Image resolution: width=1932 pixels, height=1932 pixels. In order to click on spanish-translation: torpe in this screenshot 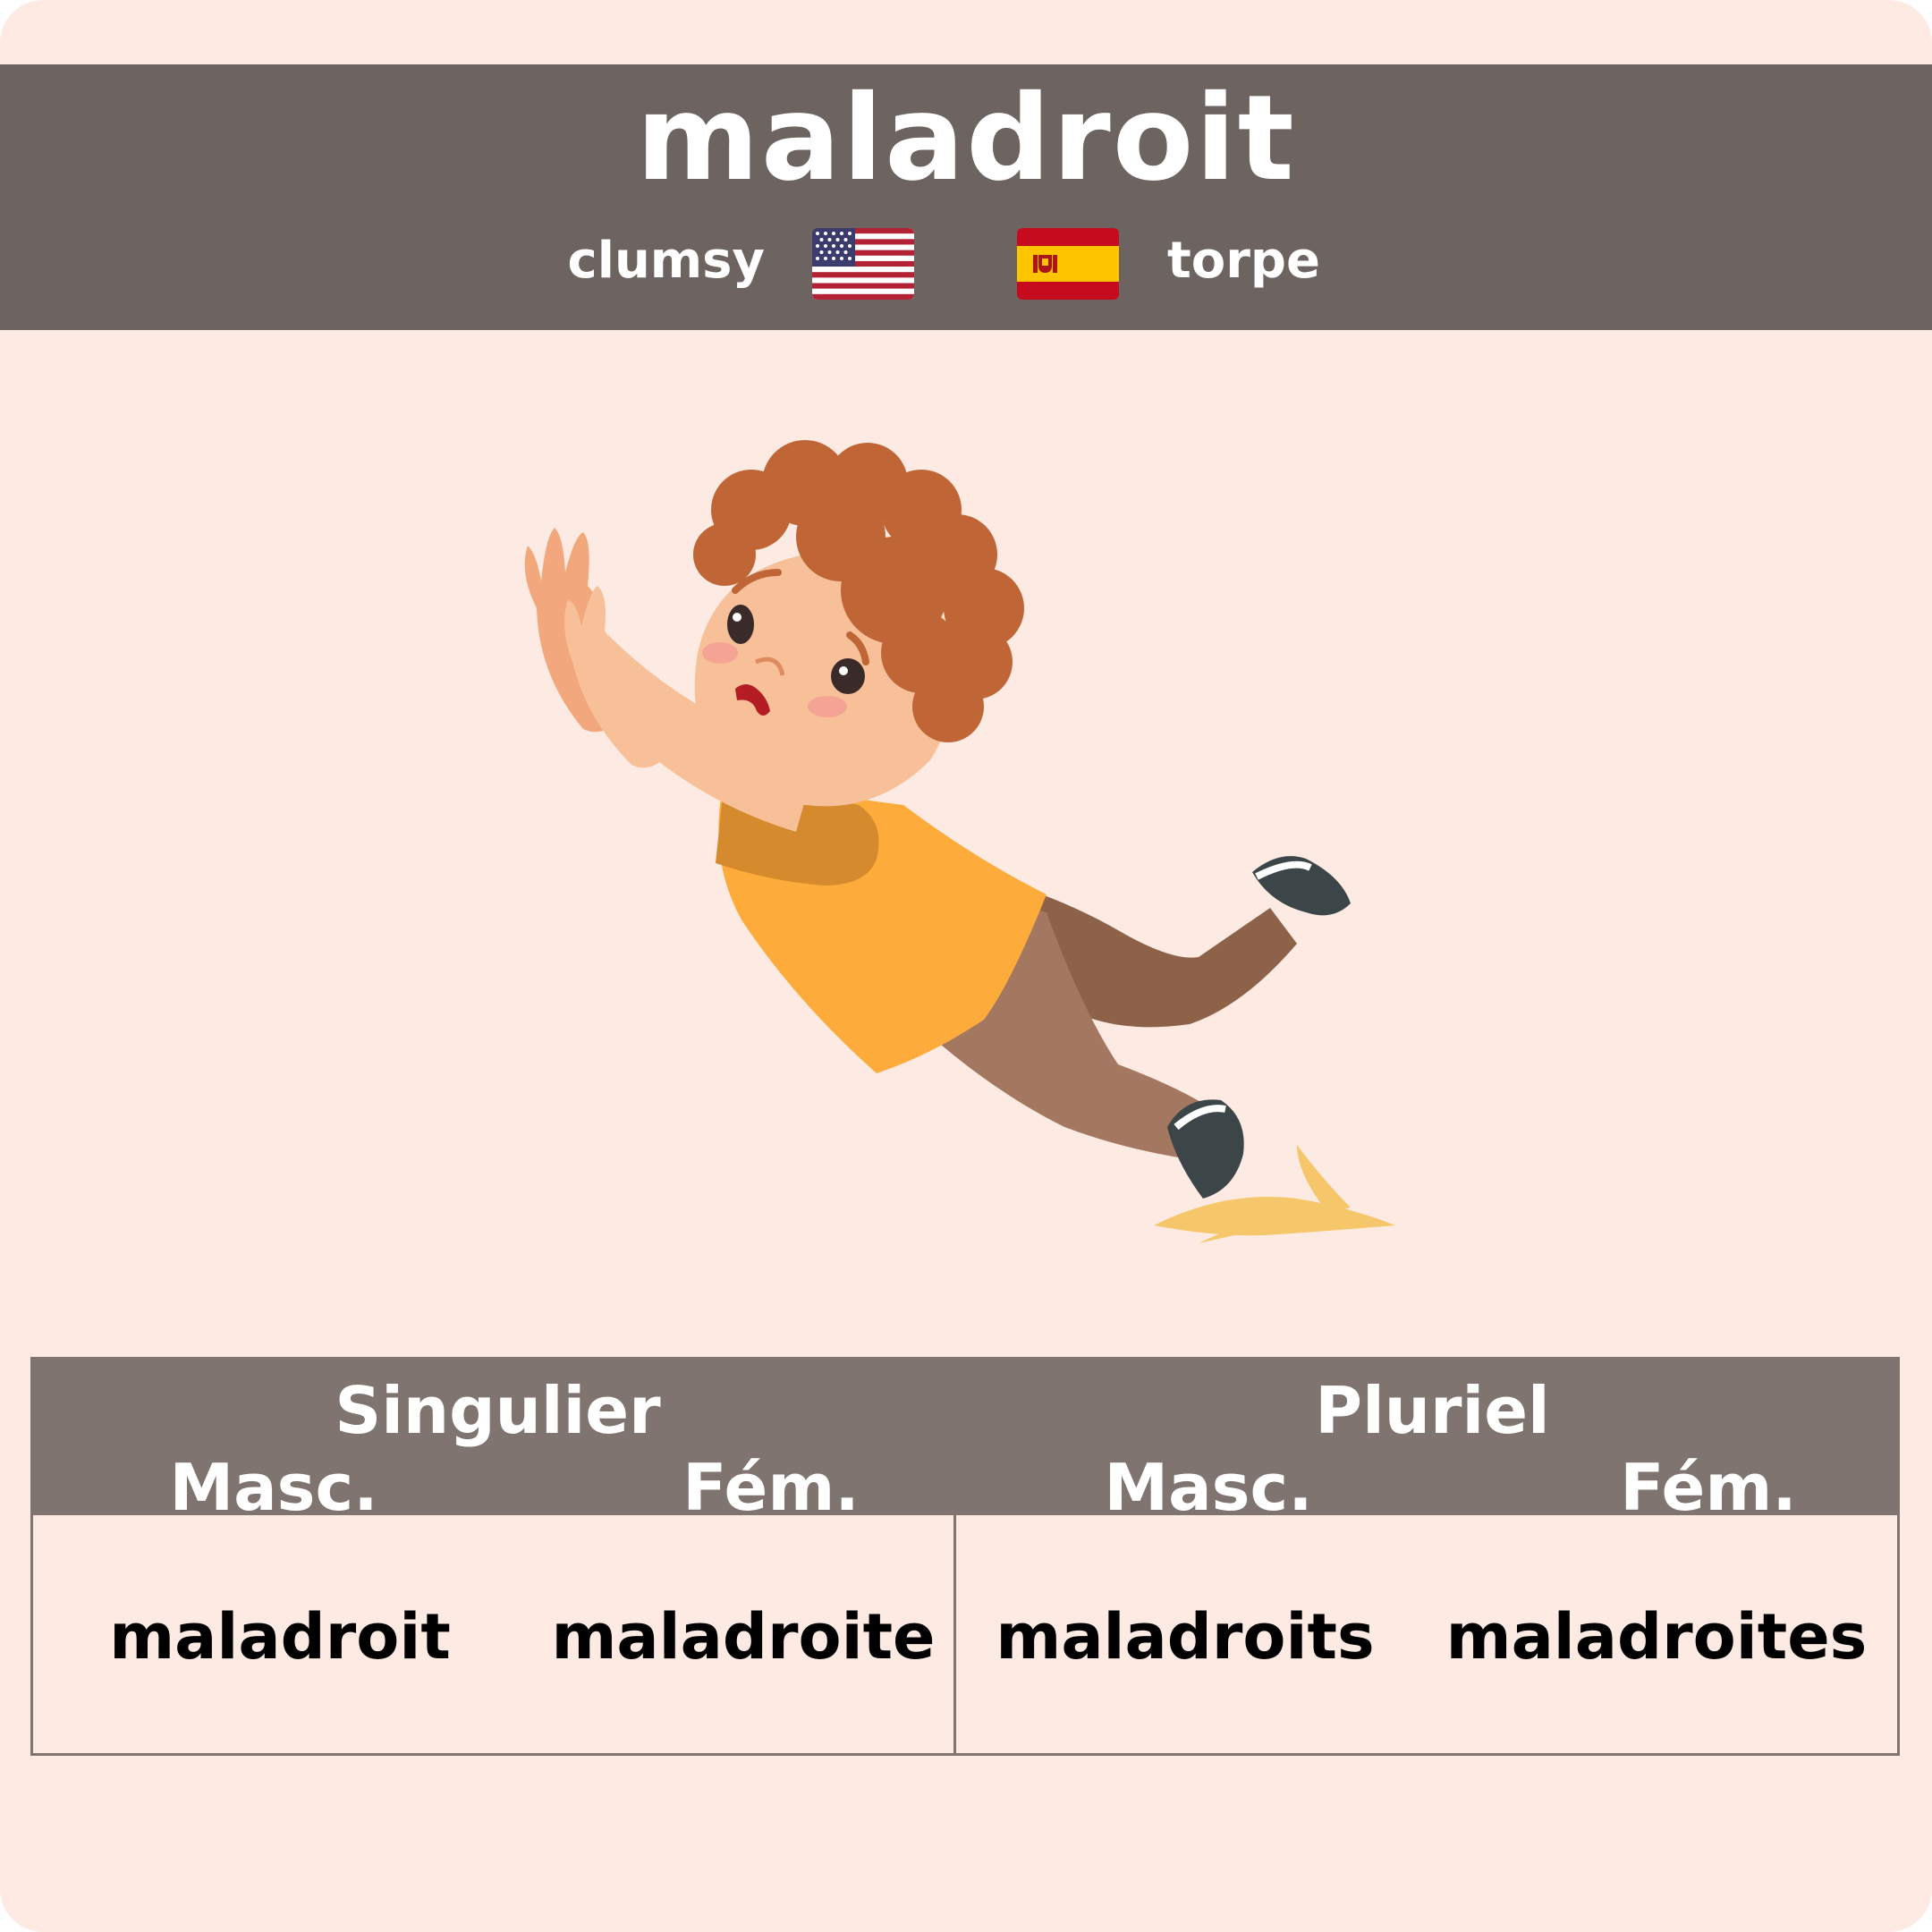, I will do `click(1243, 261)`.